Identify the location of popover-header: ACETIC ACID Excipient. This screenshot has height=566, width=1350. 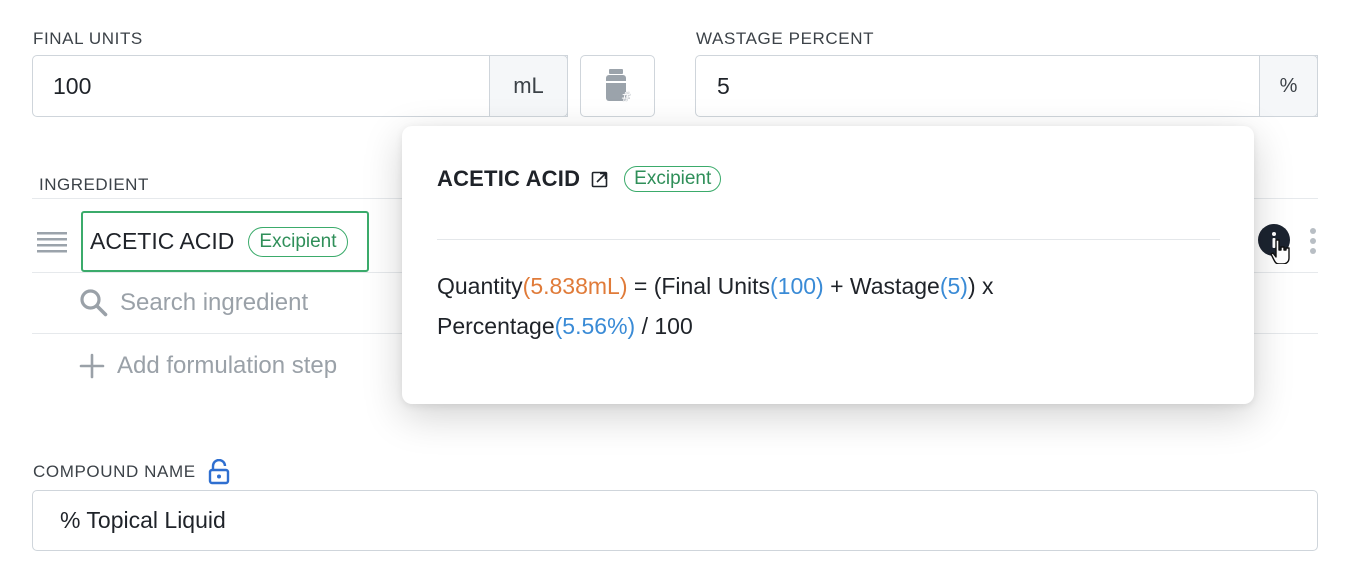
(579, 179).